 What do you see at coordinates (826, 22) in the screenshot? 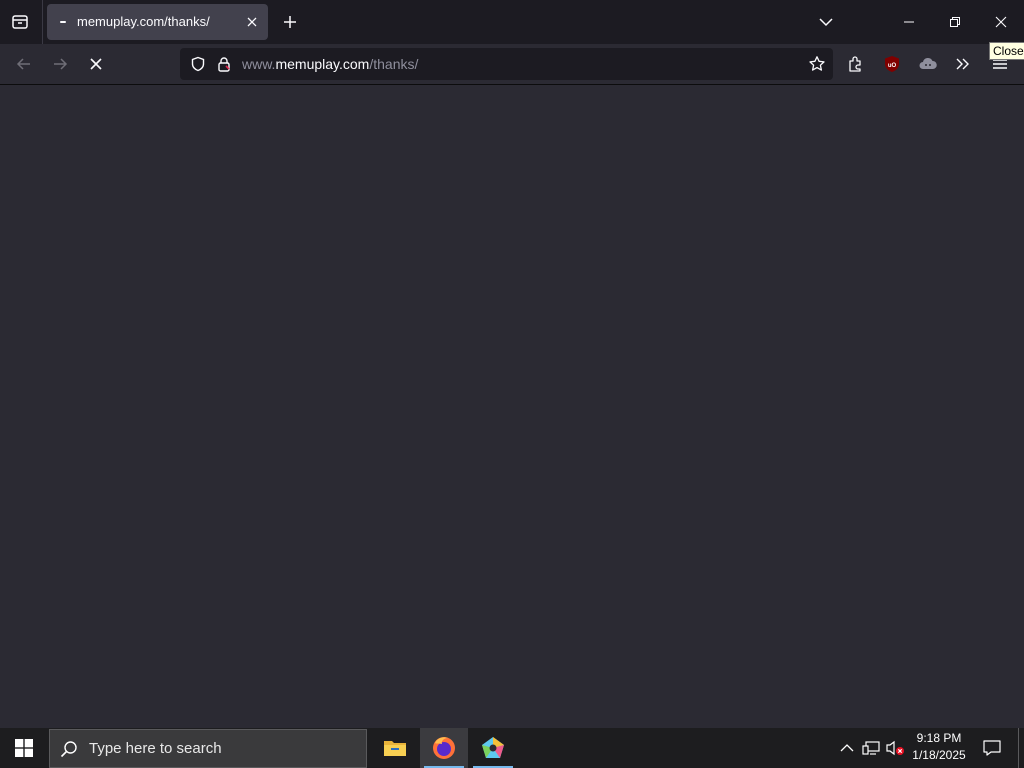
I see `list-all-tabs-icon` at bounding box center [826, 22].